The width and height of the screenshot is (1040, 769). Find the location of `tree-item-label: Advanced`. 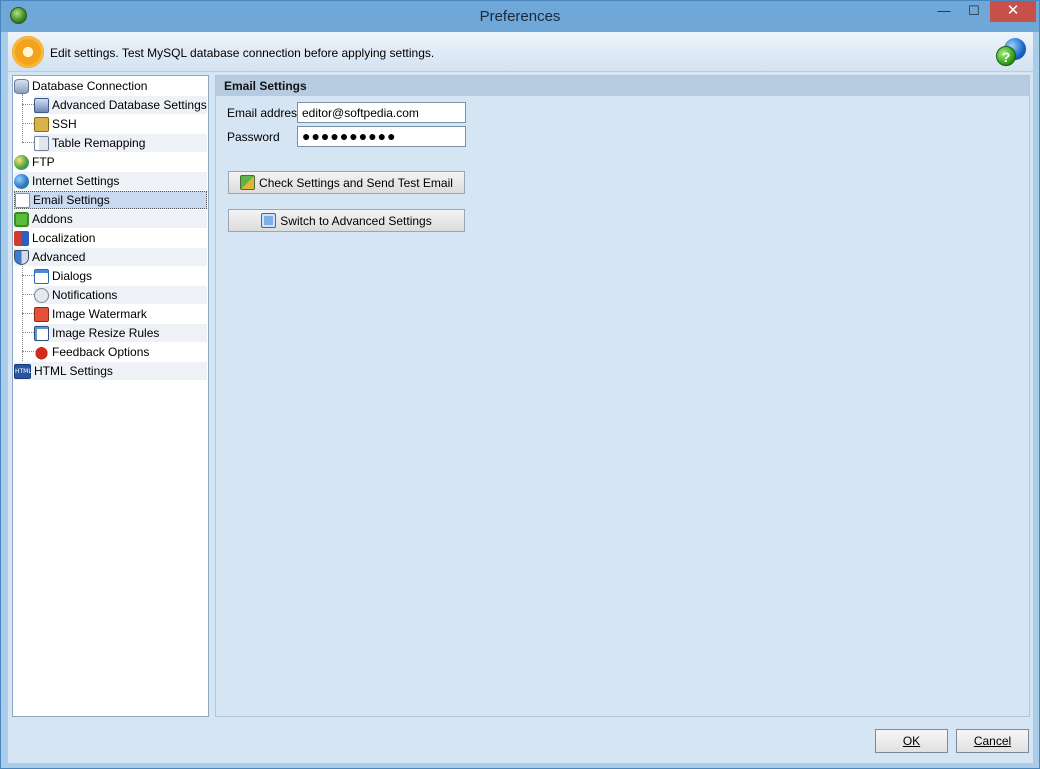

tree-item-label: Advanced is located at coordinates (59, 257).